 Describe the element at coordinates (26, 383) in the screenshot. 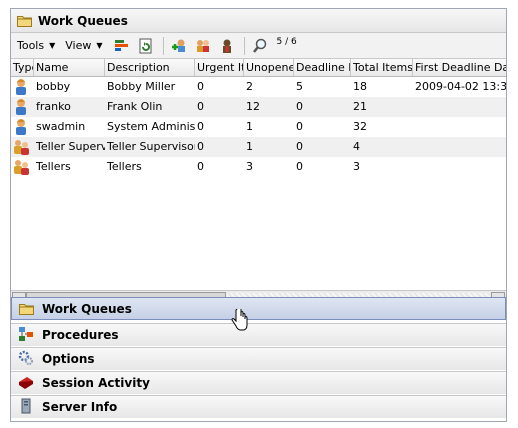

I see `session-activity-icon` at that location.